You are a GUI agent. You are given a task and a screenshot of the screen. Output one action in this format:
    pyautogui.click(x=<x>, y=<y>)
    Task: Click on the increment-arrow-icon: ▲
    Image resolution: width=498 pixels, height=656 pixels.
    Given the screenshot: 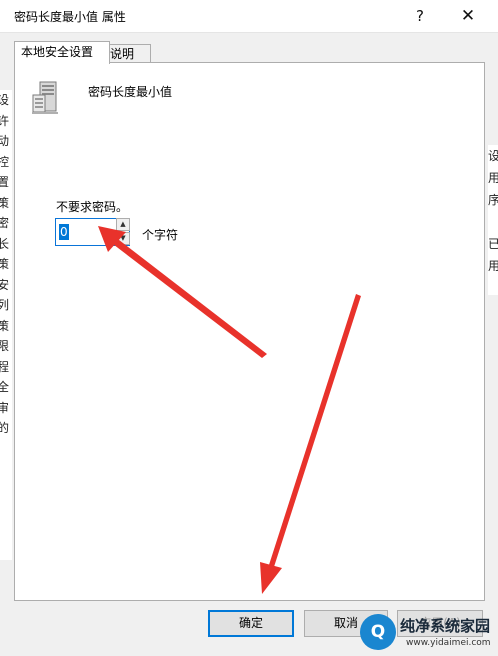 What is the action you would take?
    pyautogui.click(x=123, y=224)
    